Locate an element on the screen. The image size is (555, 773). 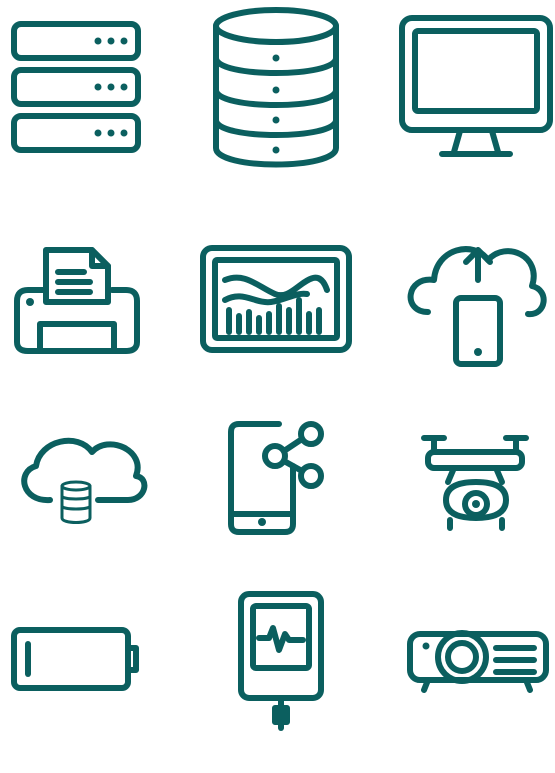
analytics-tablet-icon is located at coordinates (277, 311).